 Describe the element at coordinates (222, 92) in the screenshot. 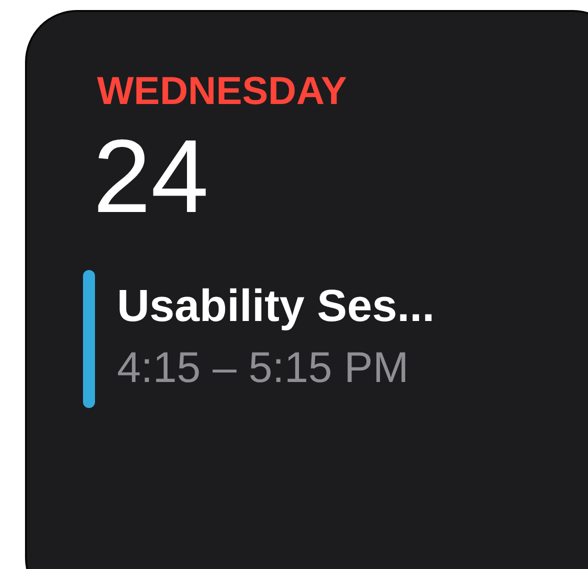

I see `weekday-label: WEDNESDAY` at that location.